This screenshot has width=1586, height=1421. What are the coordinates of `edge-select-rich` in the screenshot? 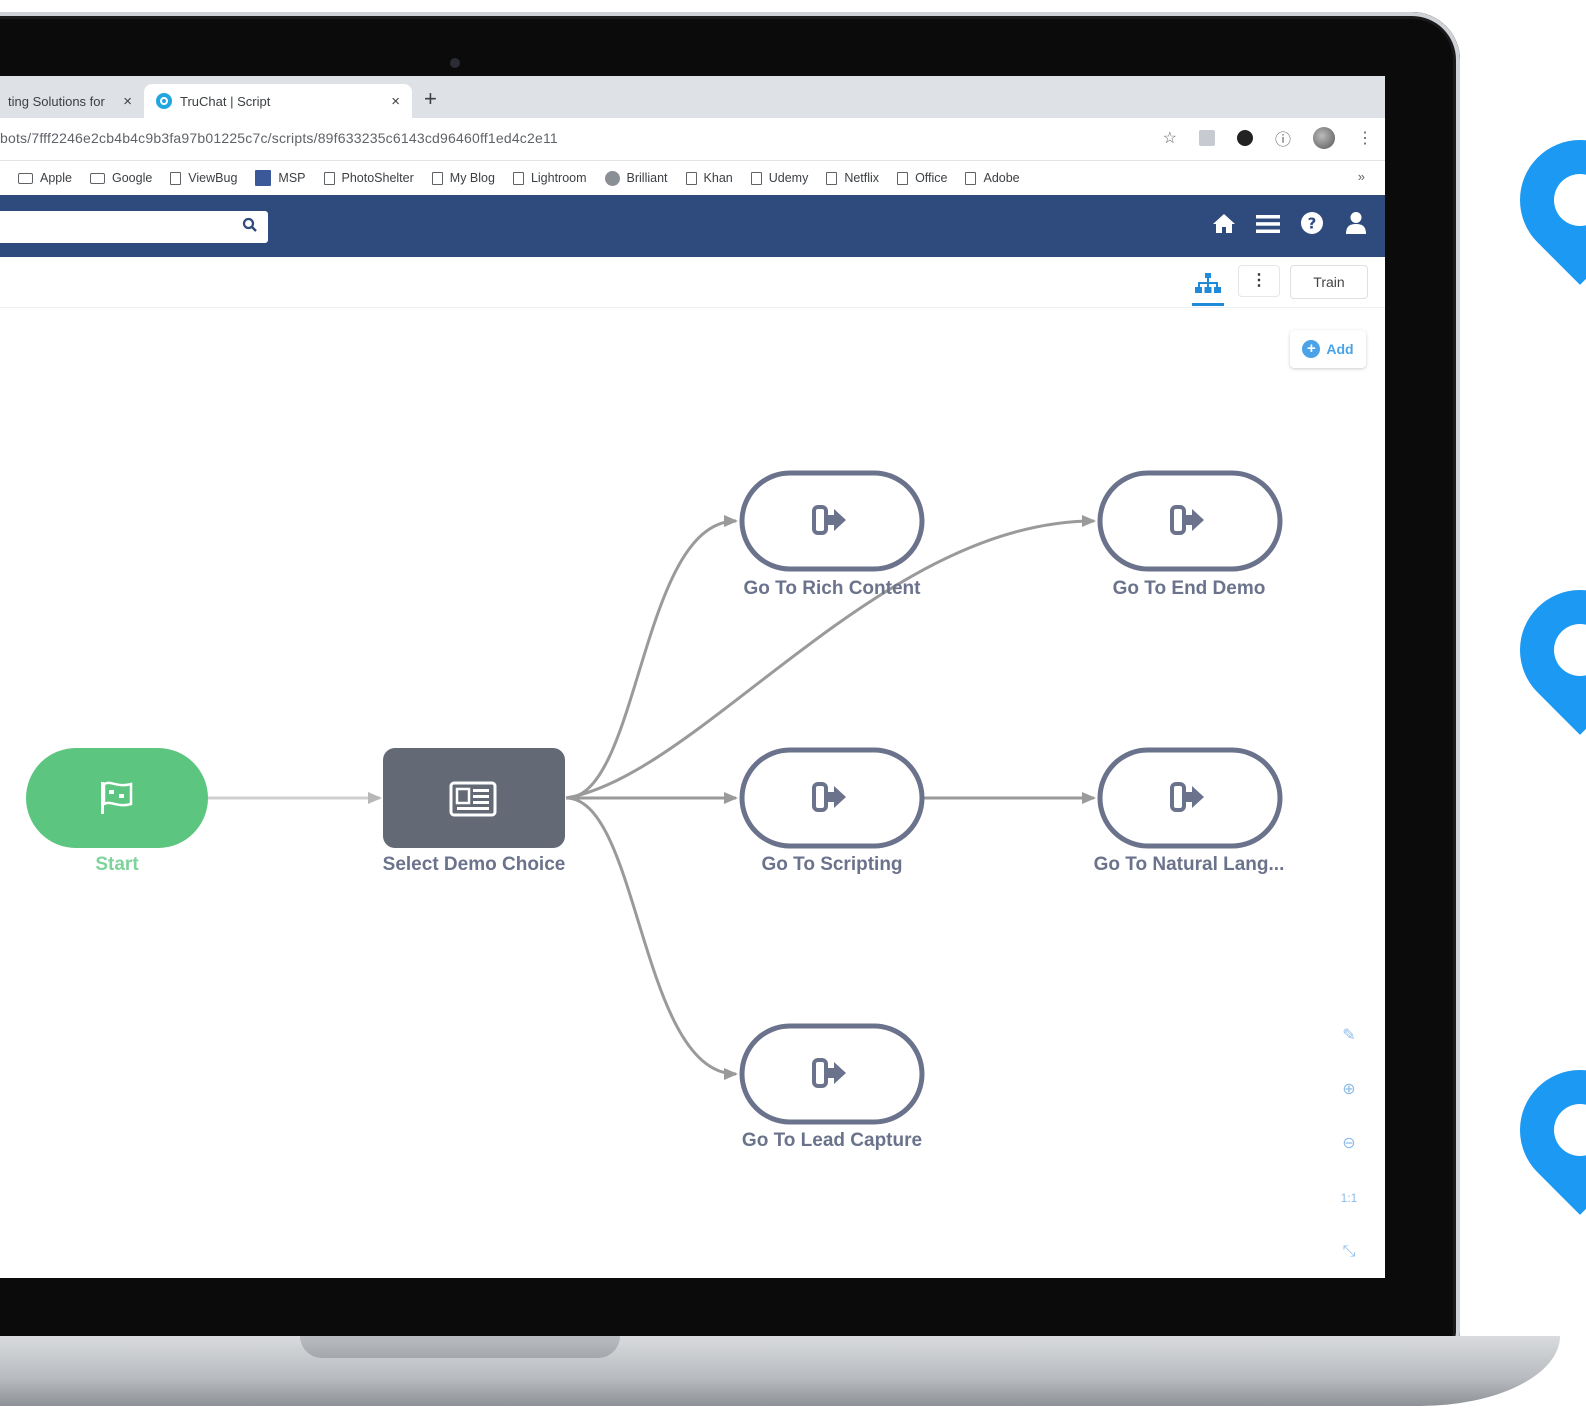 It's located at (651, 657).